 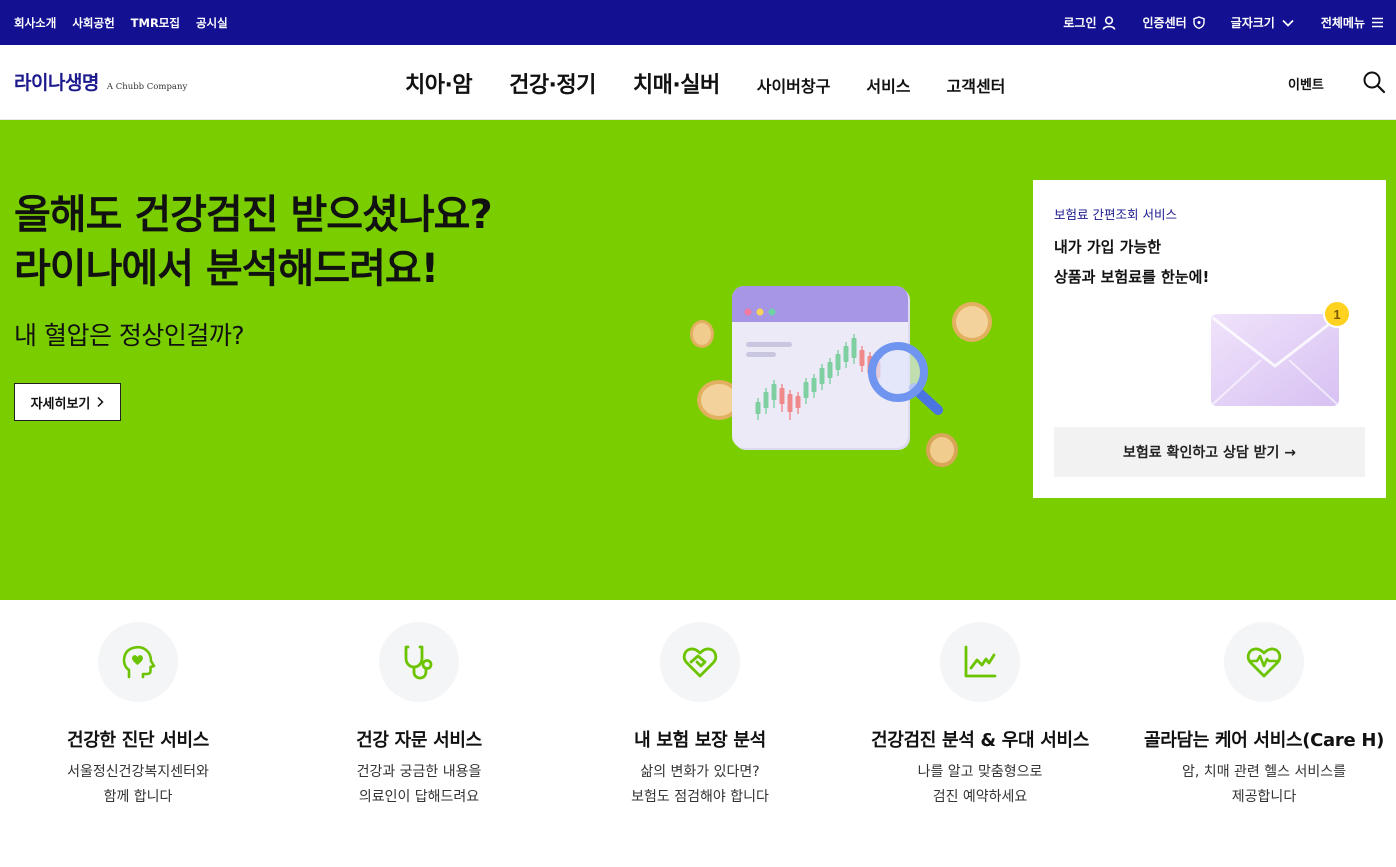 I want to click on card-title-line2: 상품과 보험료를 한눈에!, so click(x=1132, y=277).